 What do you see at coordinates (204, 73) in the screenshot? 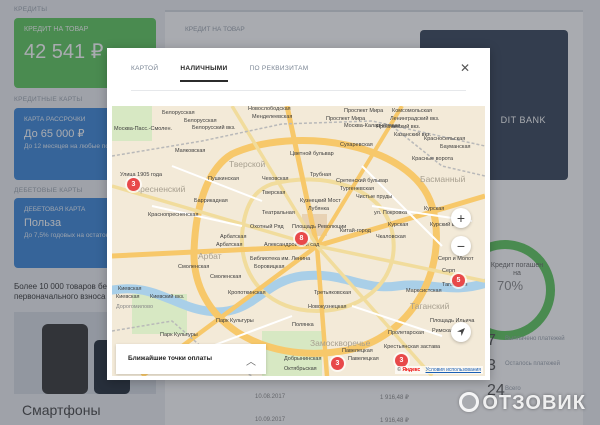
I see `tab-cash: НАЛИЧНЫМИ` at bounding box center [204, 73].